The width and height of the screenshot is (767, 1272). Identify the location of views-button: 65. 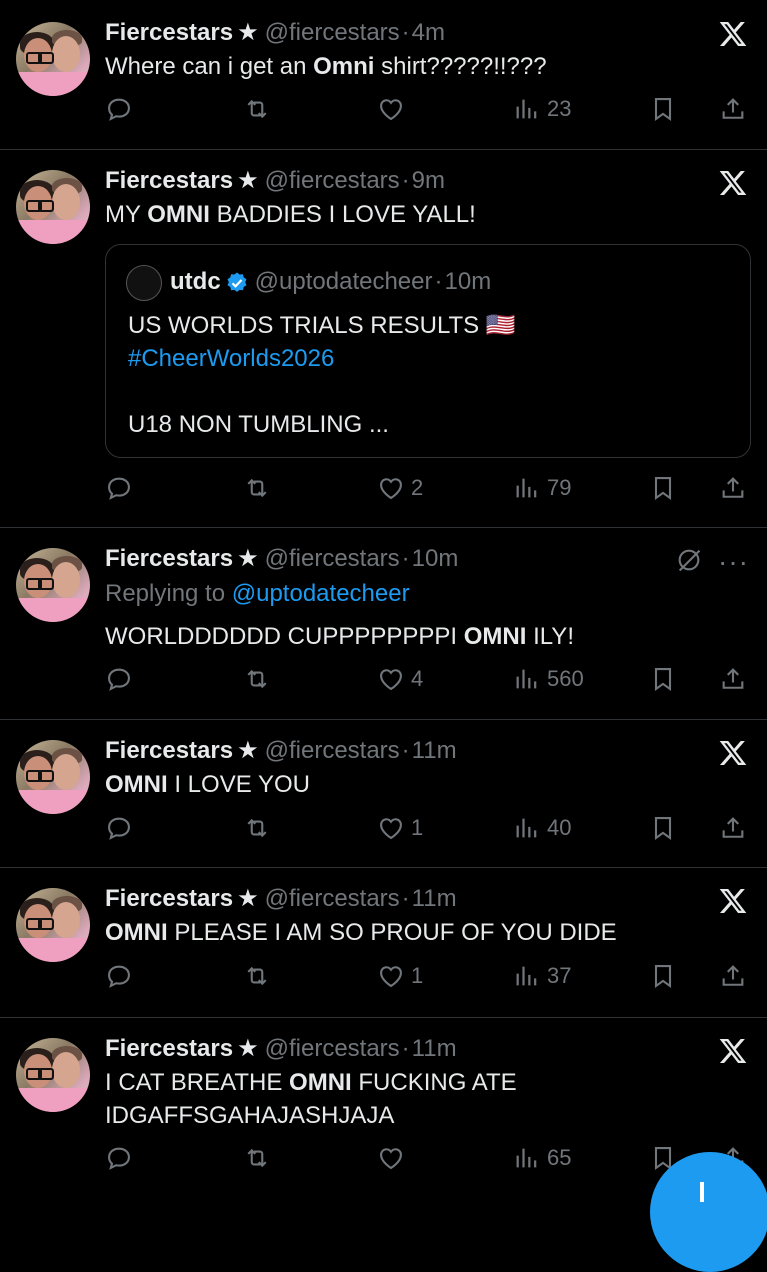
(542, 1158).